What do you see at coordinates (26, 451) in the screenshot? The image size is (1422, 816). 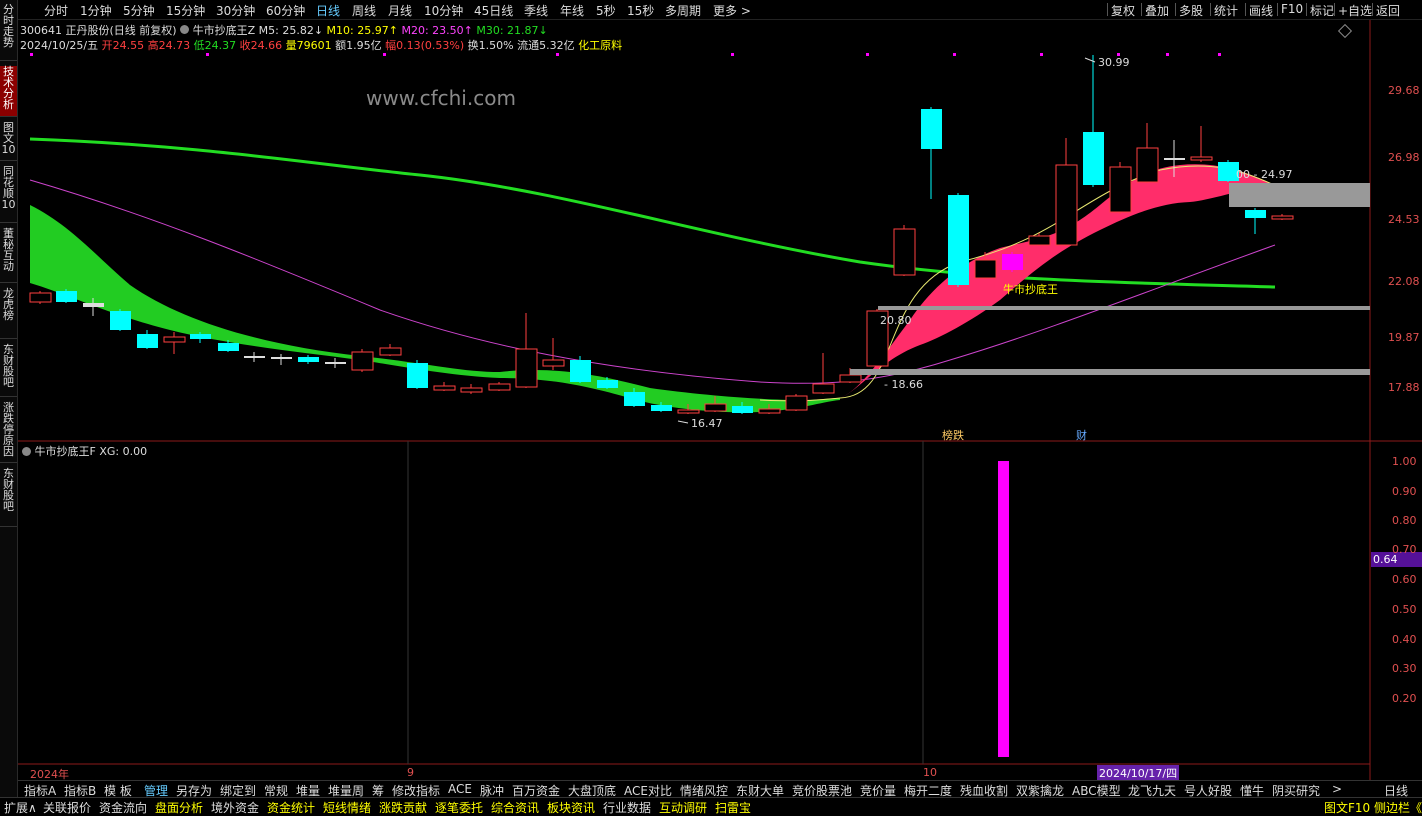 I see `sub-settings-icon` at bounding box center [26, 451].